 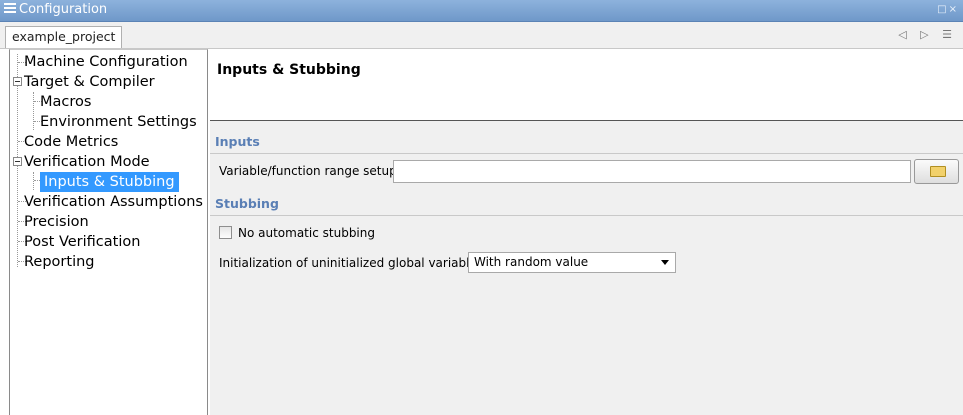 What do you see at coordinates (531, 262) in the screenshot?
I see `init-globals-value: With random value` at bounding box center [531, 262].